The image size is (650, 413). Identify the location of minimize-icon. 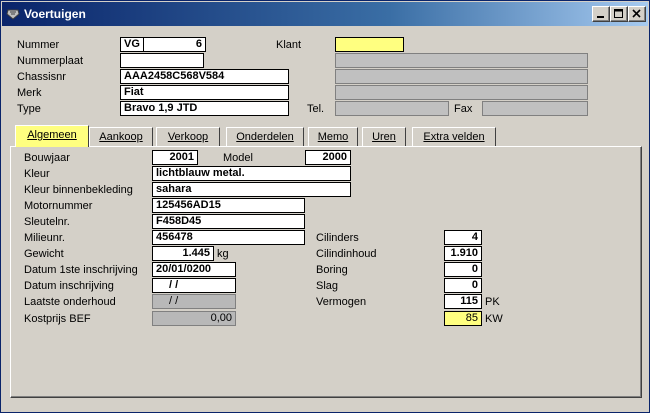
(600, 17).